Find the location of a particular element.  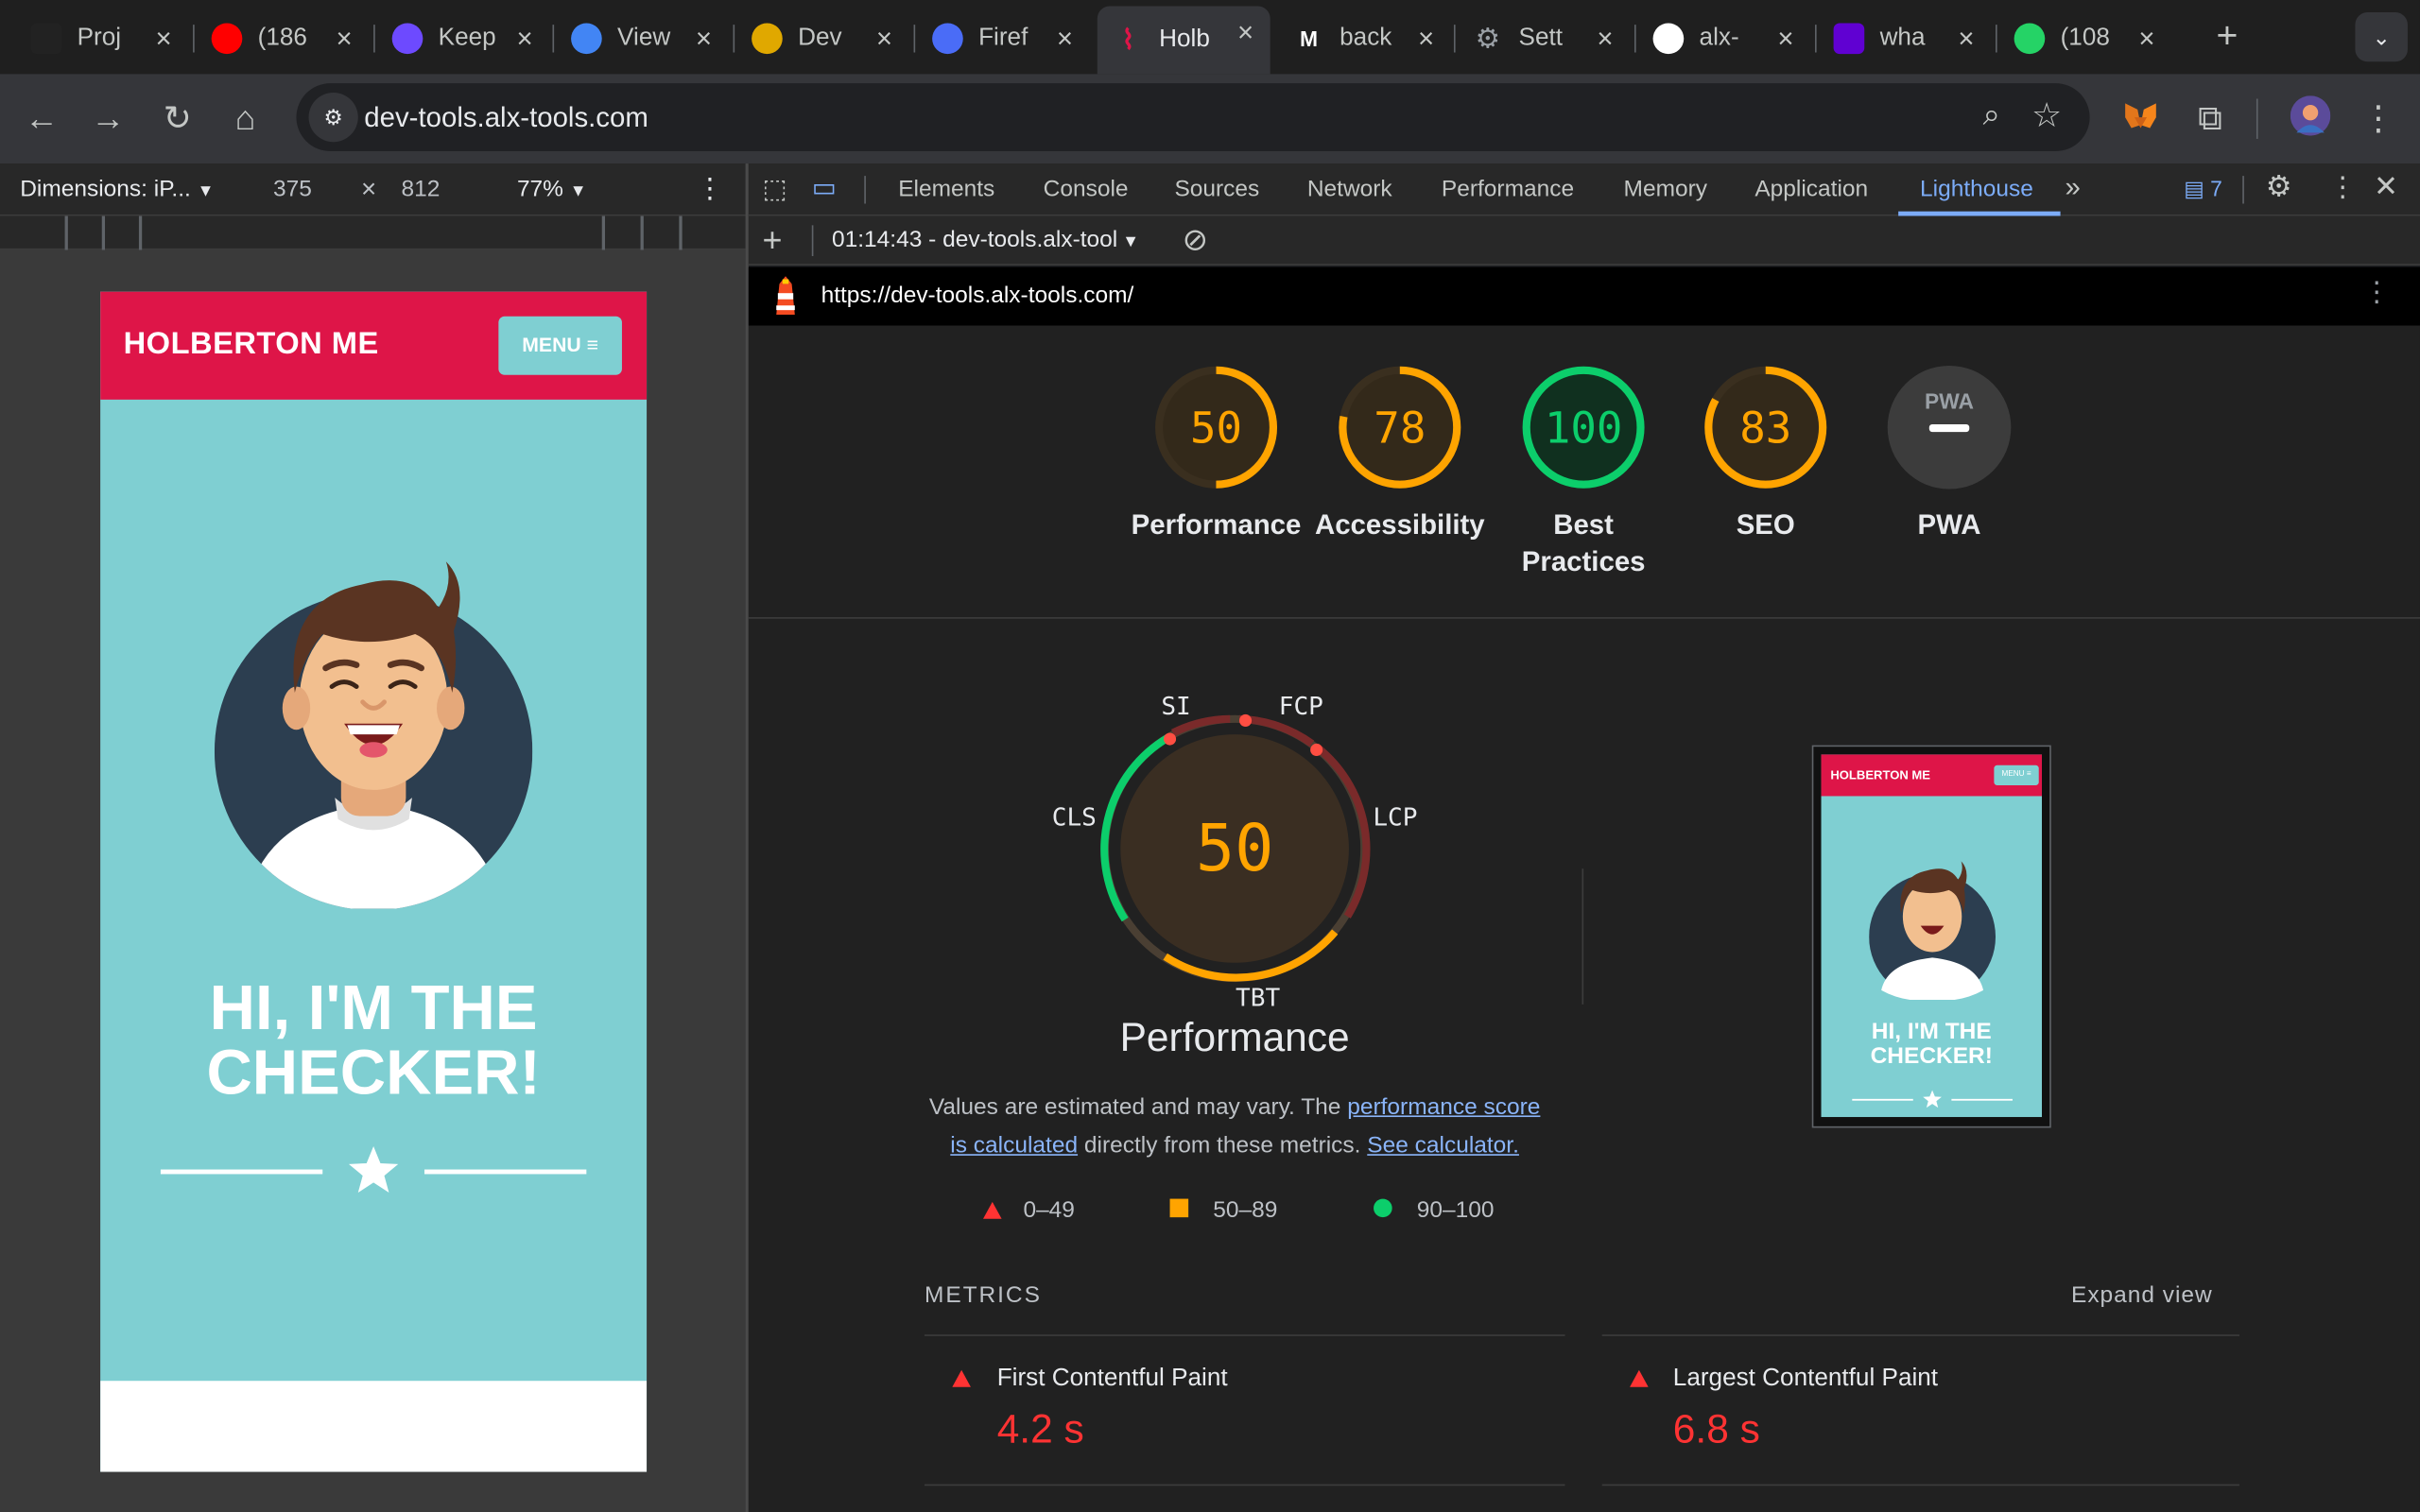

more-tabs-icon: » is located at coordinates (2072, 187).